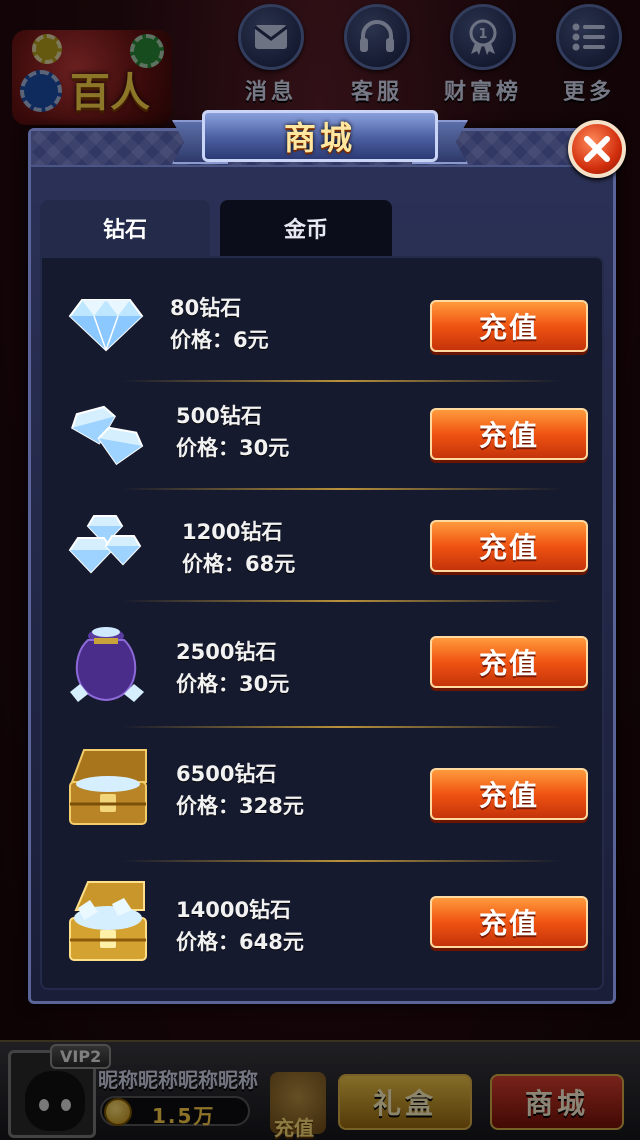 Image resolution: width=640 pixels, height=1140 pixels. I want to click on item-name: 2500钻石, so click(226, 652).